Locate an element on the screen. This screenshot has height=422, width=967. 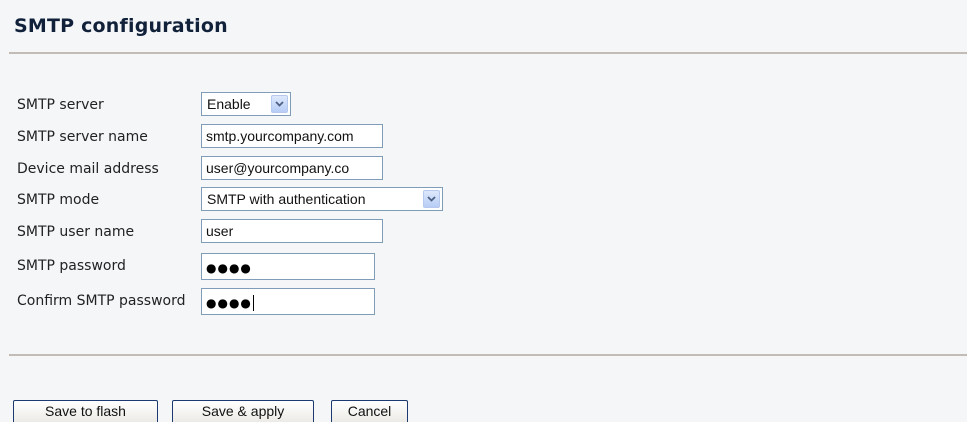
save-to-flash-button: Save to flash is located at coordinates (85, 411).